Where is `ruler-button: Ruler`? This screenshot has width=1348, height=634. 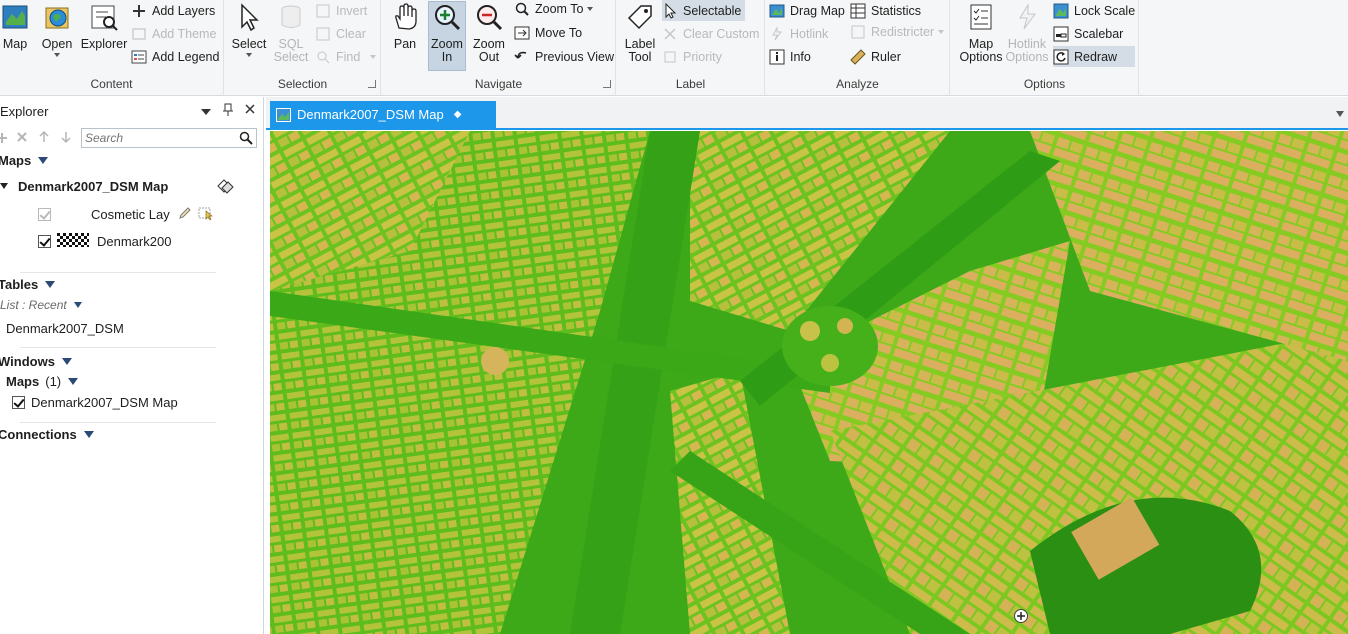
ruler-button: Ruler is located at coordinates (875, 56).